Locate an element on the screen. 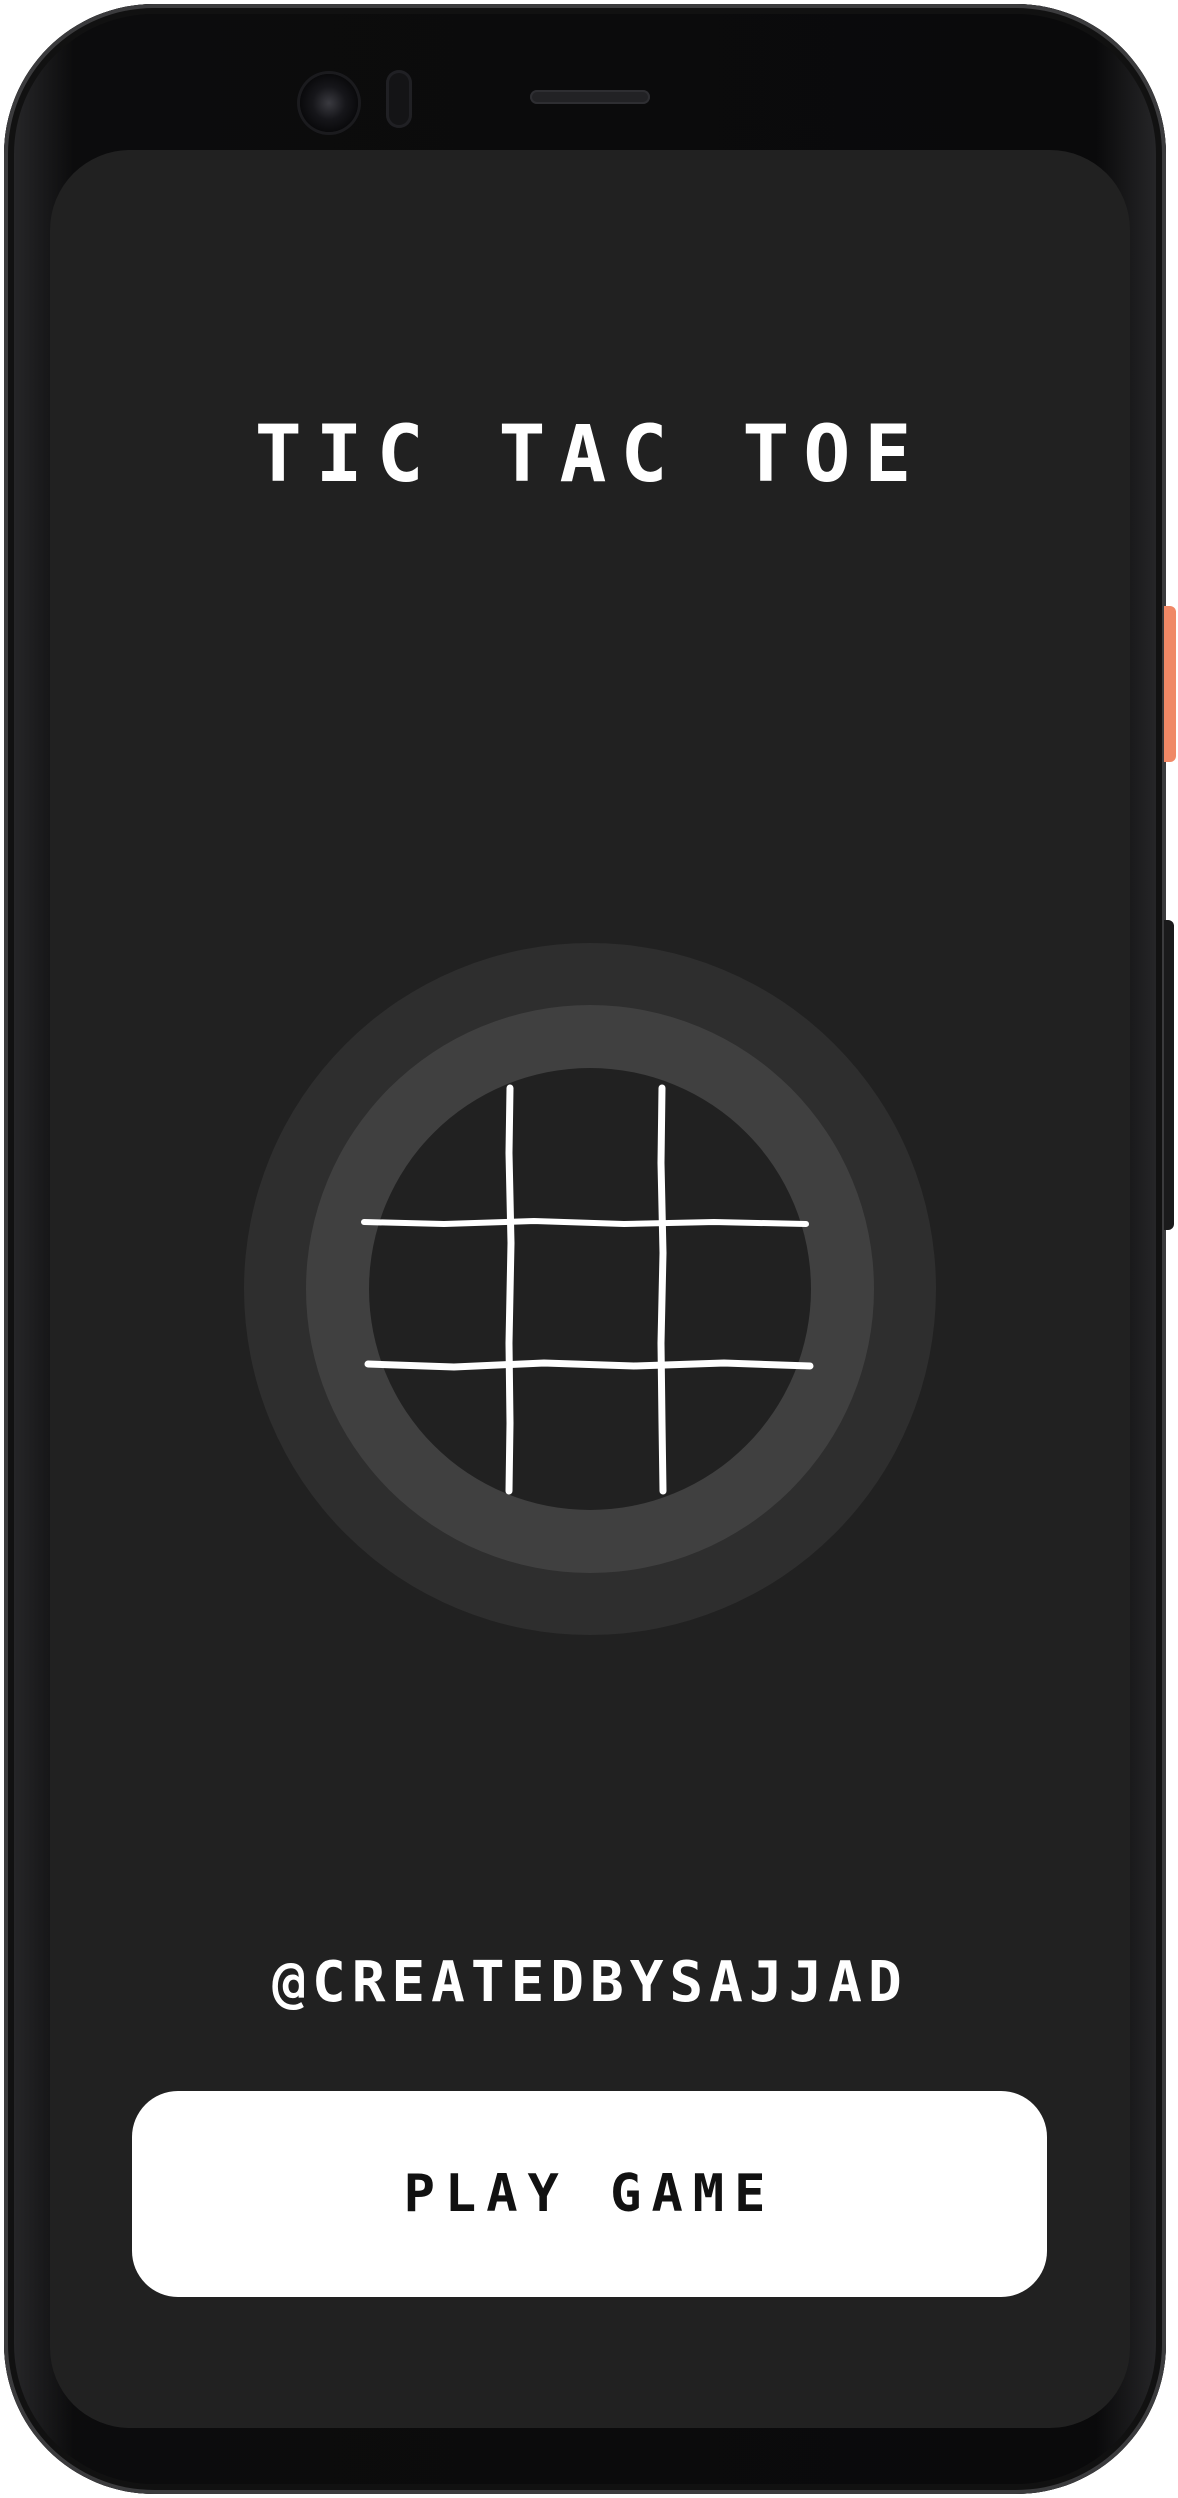 This screenshot has height=2498, width=1178. creator-credit: @CREATEDBYSAJJAD is located at coordinates (590, 1982).